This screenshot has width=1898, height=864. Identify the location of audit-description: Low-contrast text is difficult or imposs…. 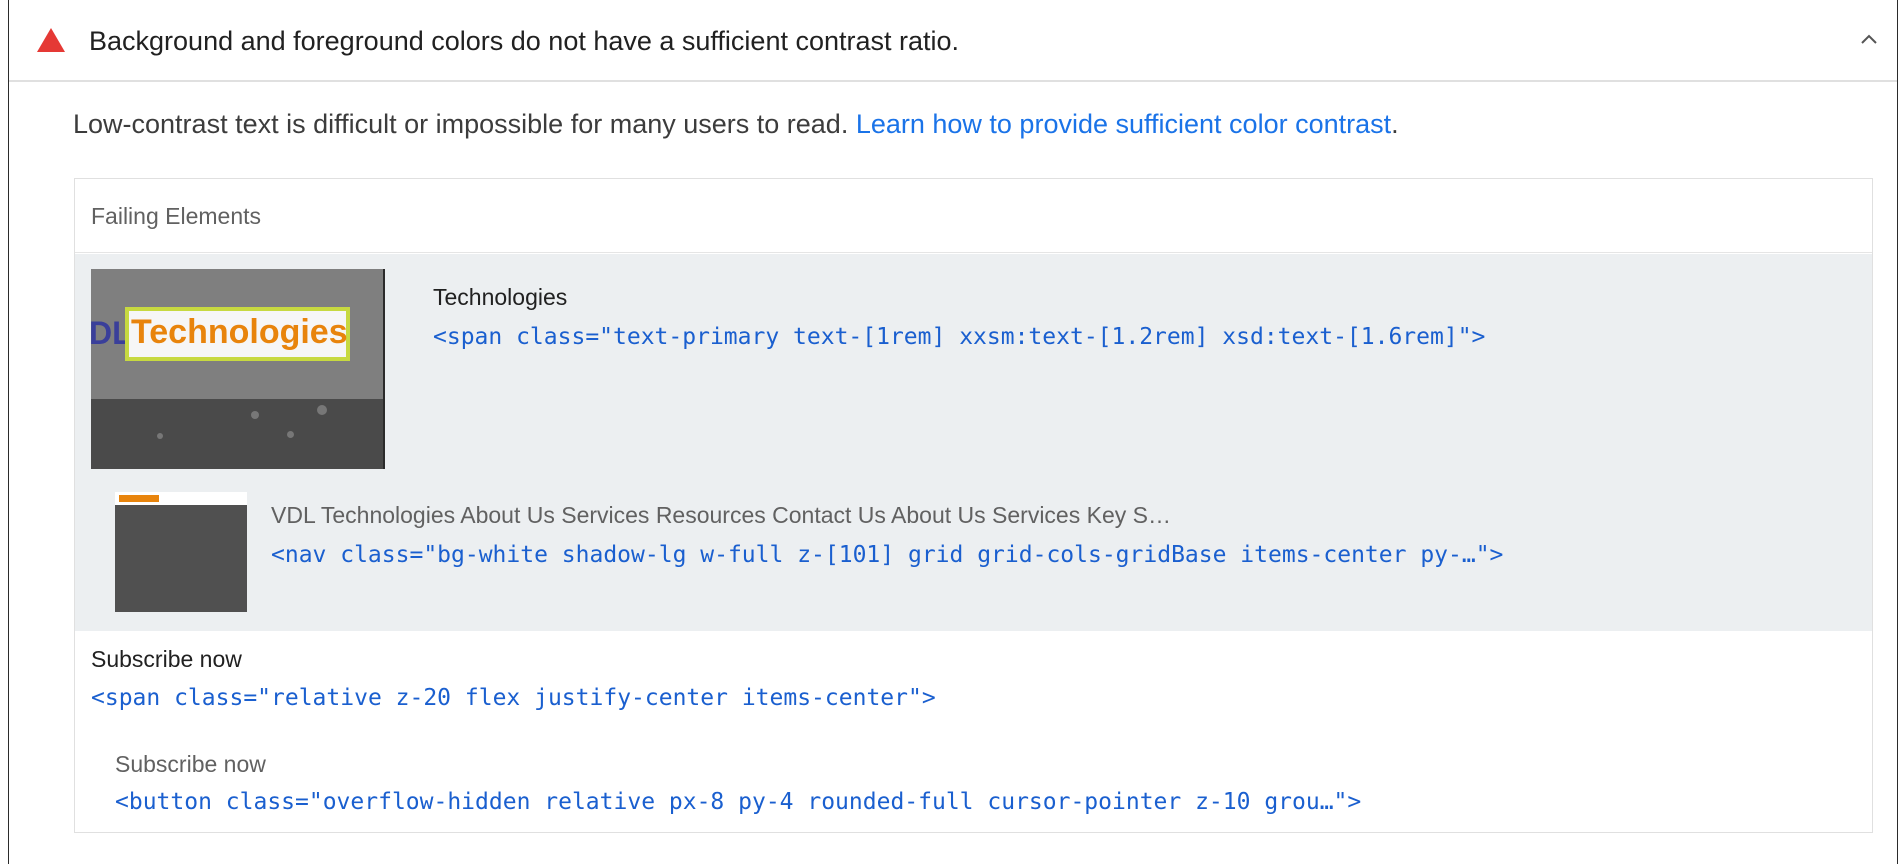
(736, 124).